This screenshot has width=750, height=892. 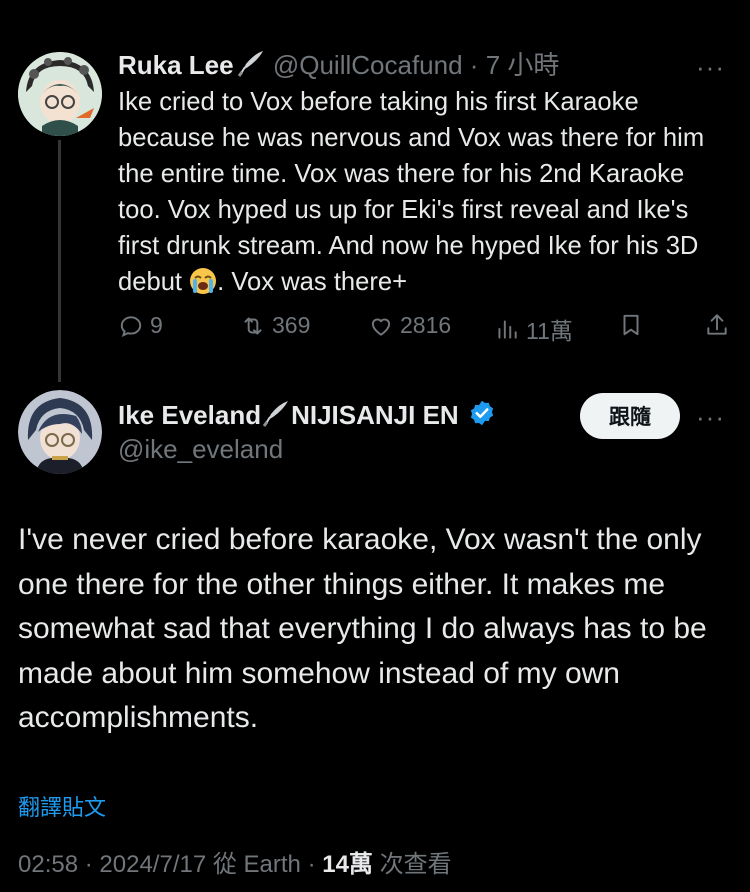 What do you see at coordinates (426, 325) in the screenshot?
I see `like-count: 2816` at bounding box center [426, 325].